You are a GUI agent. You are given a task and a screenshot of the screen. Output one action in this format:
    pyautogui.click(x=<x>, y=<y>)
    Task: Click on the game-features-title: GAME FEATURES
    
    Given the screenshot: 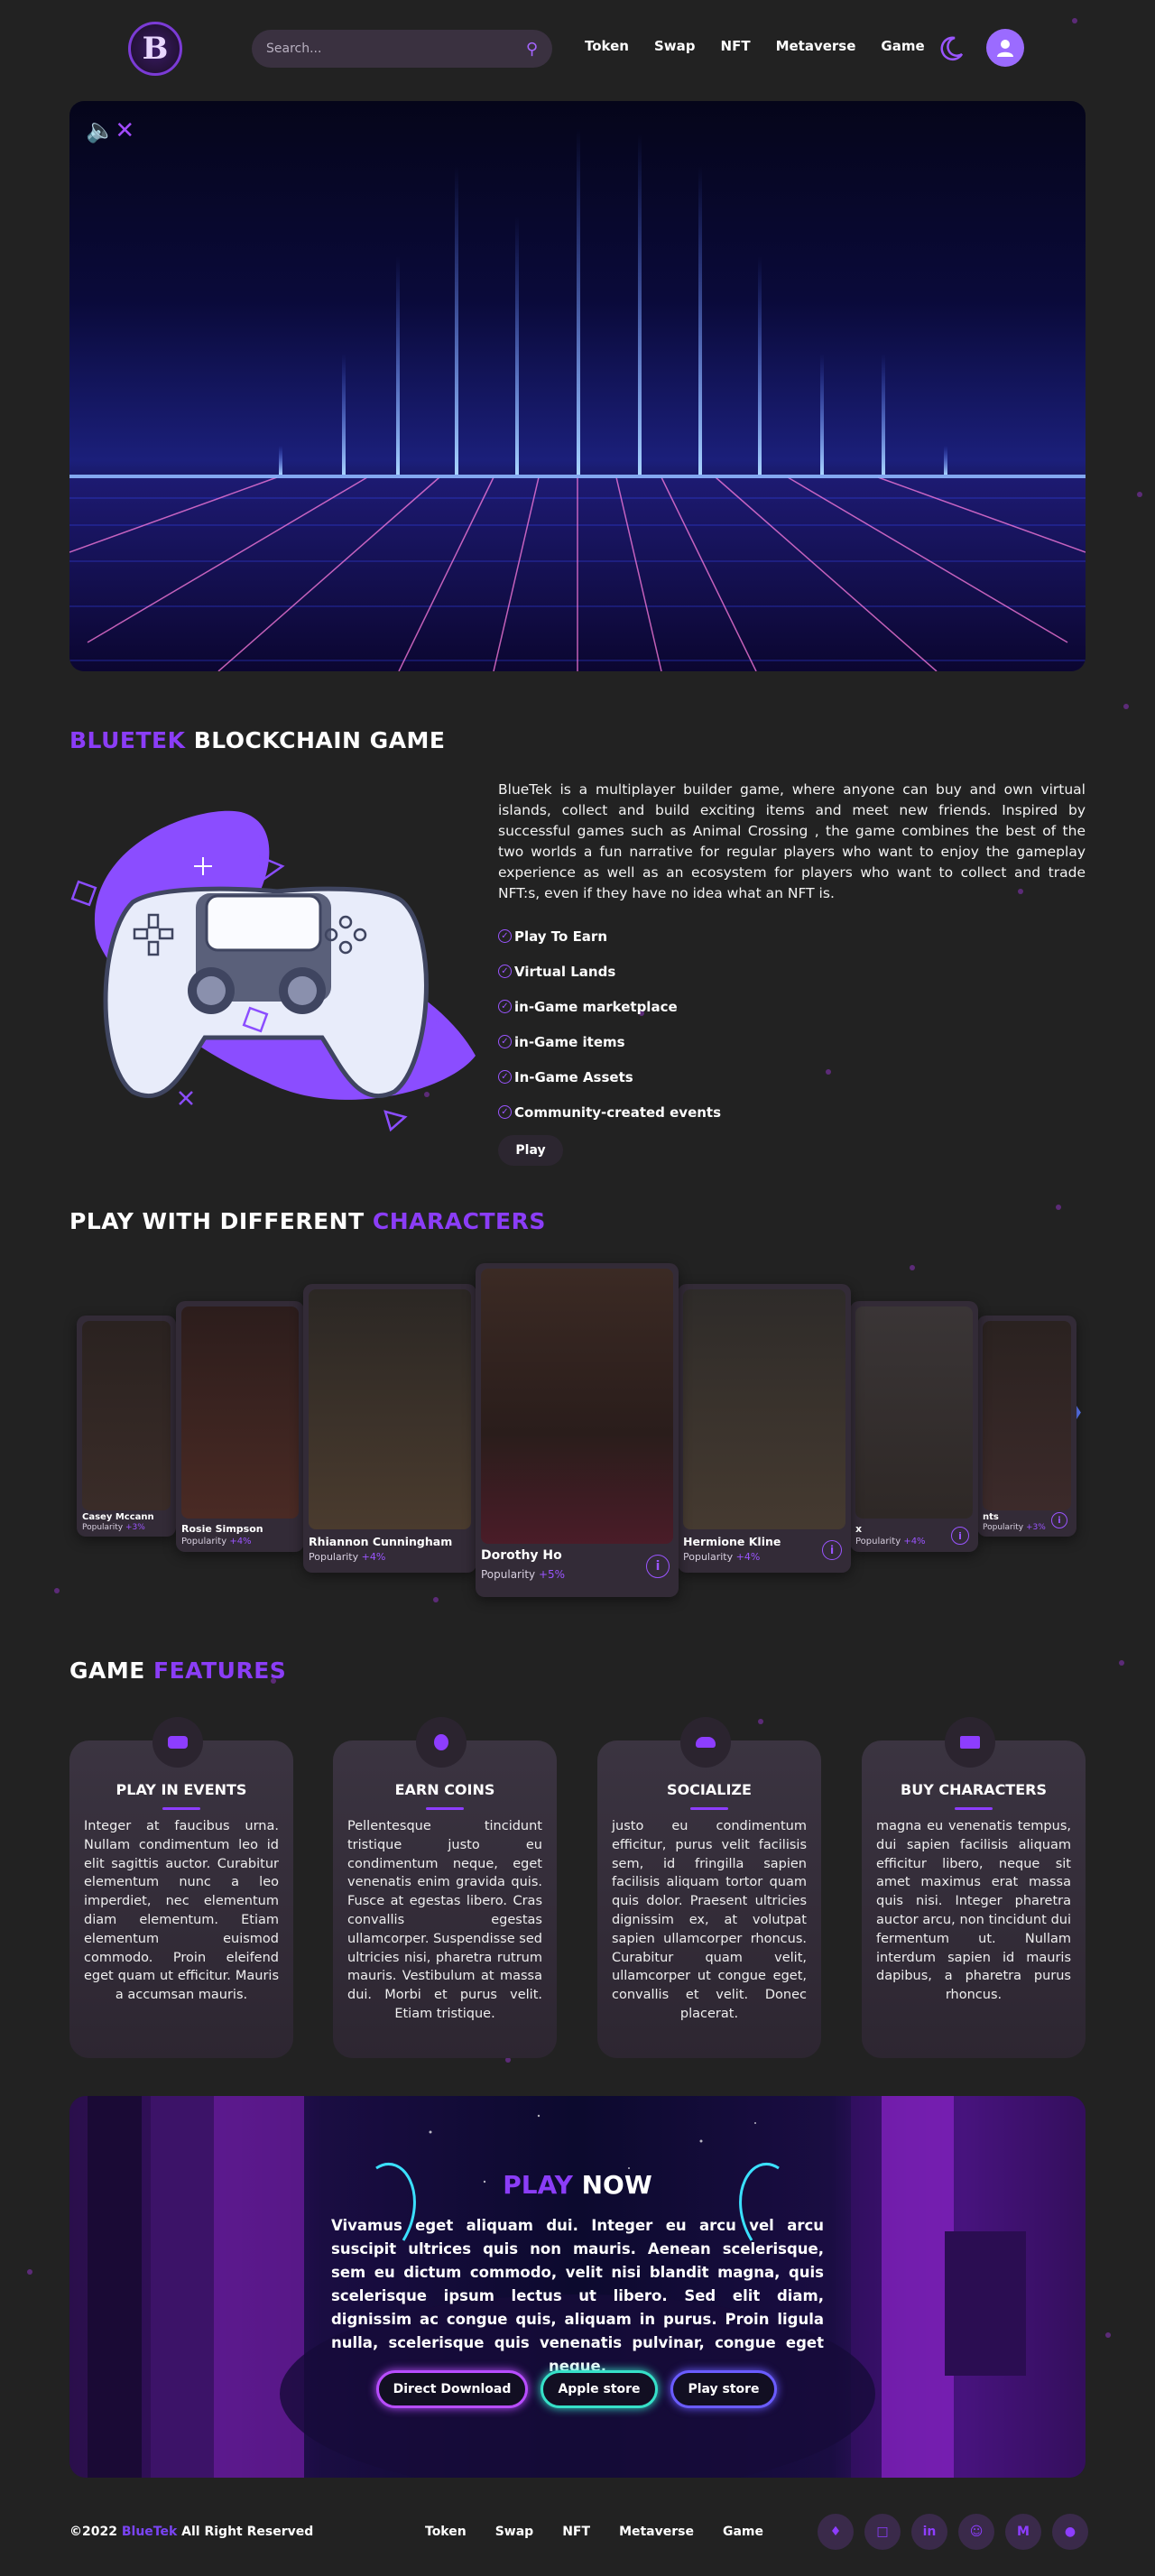 What is the action you would take?
    pyautogui.click(x=177, y=1670)
    